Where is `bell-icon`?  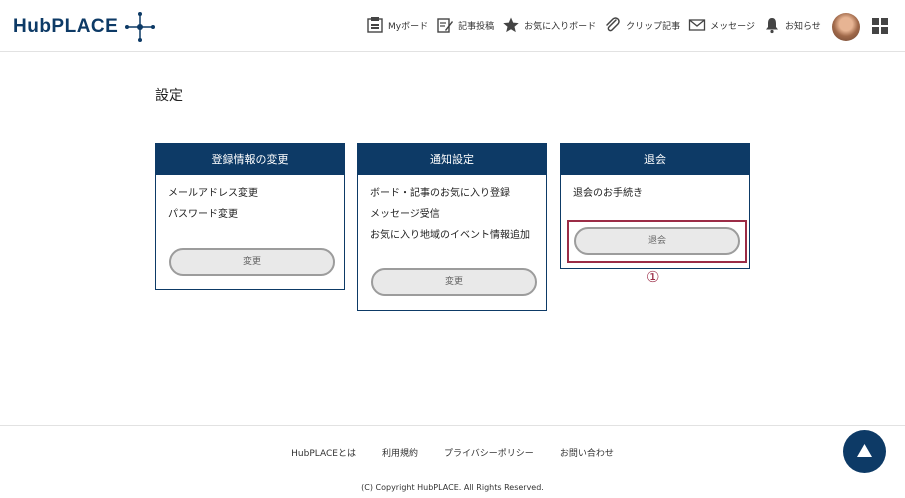 bell-icon is located at coordinates (772, 25).